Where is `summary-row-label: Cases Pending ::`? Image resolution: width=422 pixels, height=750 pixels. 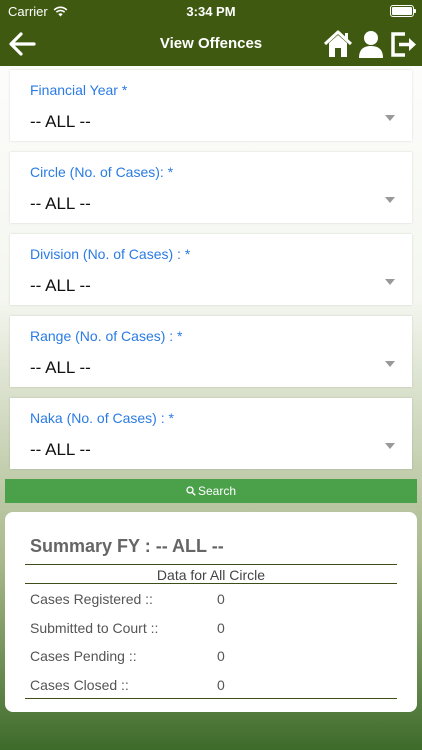
summary-row-label: Cases Pending :: is located at coordinates (83, 656).